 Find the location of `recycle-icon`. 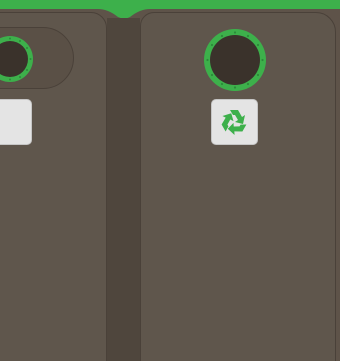

recycle-icon is located at coordinates (234, 123).